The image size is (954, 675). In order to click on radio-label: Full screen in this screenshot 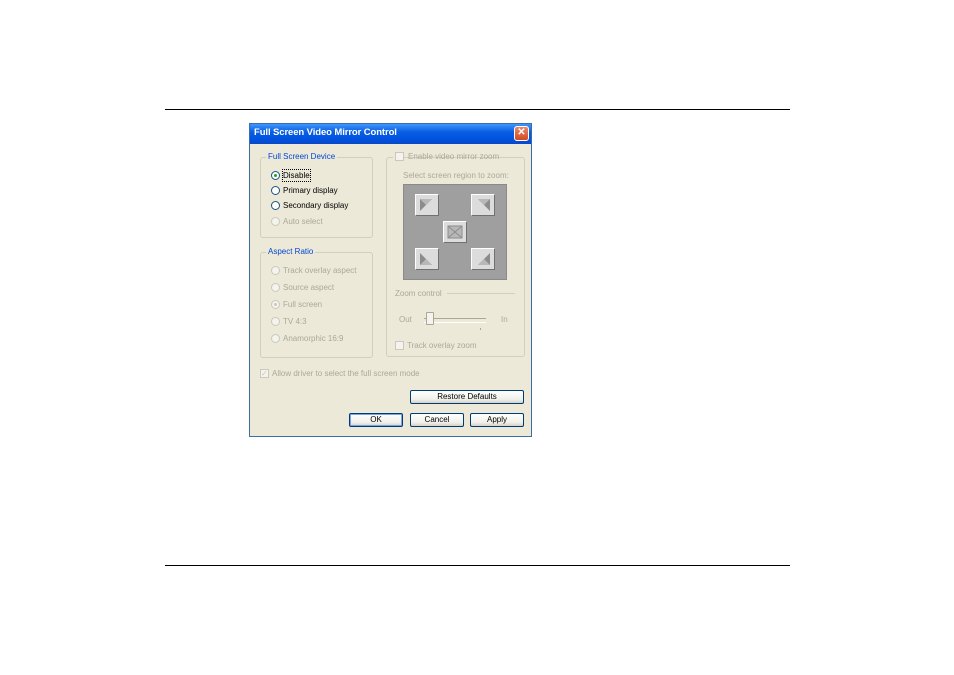, I will do `click(303, 304)`.